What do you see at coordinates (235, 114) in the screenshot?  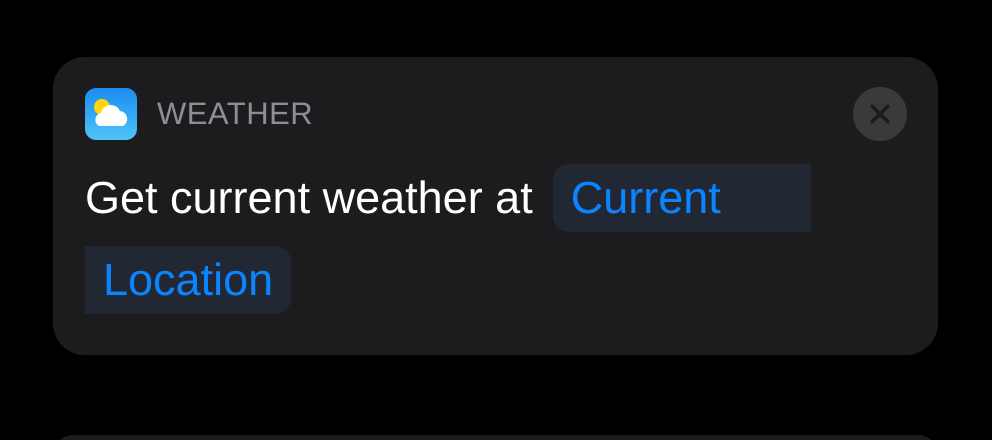 I see `app-name: WEATHER` at bounding box center [235, 114].